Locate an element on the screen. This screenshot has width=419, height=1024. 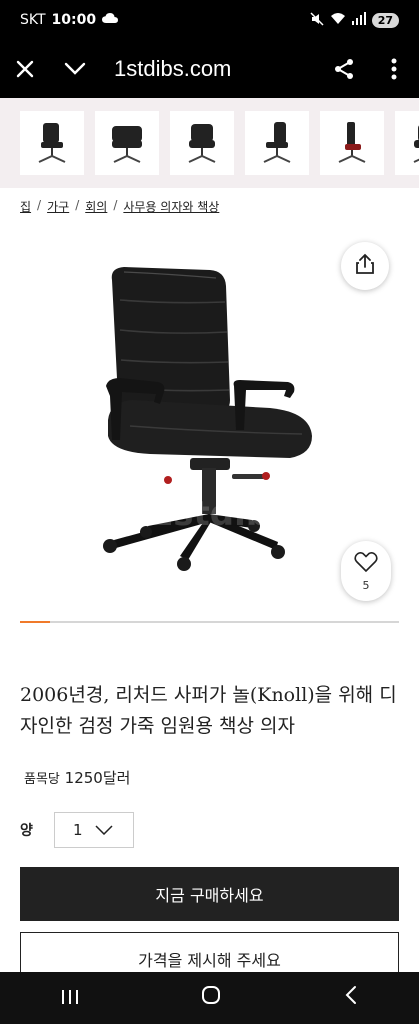
home-icon is located at coordinates (211, 998).